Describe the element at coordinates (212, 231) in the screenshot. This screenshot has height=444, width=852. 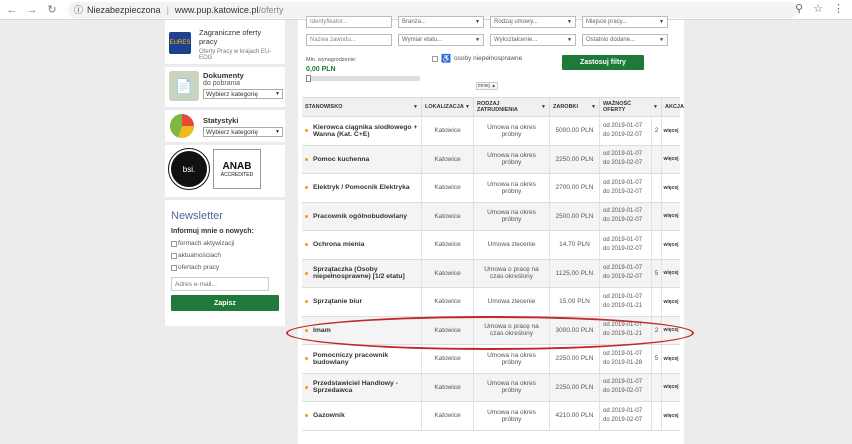
I see `newsletter-label: Informuj mnie o nowych:` at that location.